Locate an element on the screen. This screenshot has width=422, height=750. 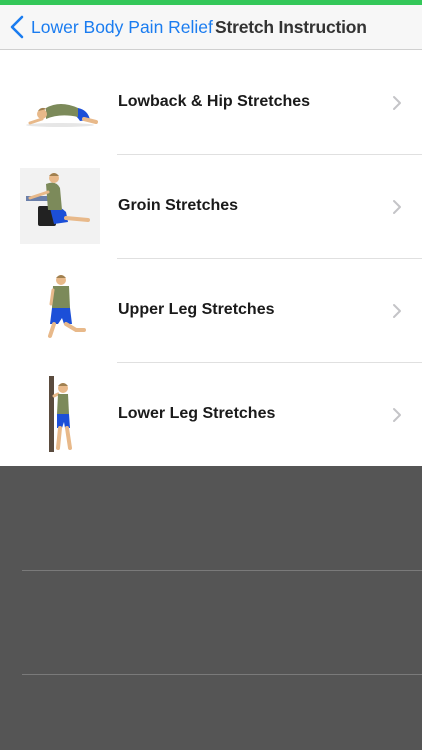
back-button: Lower Body Pain Relief is located at coordinates (111, 27).